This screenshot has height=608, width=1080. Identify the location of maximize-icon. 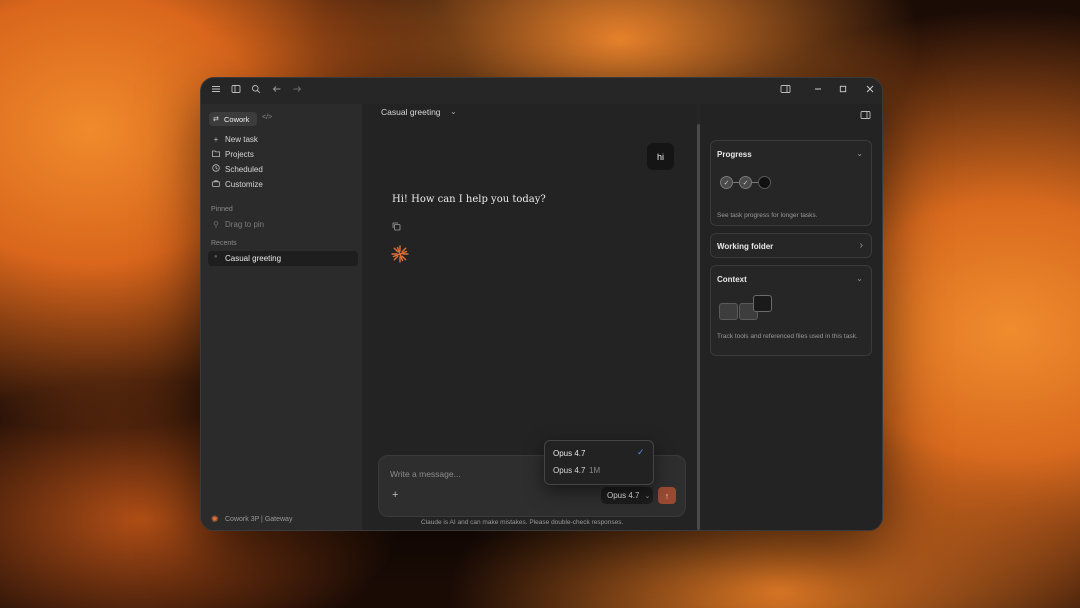
(843, 91).